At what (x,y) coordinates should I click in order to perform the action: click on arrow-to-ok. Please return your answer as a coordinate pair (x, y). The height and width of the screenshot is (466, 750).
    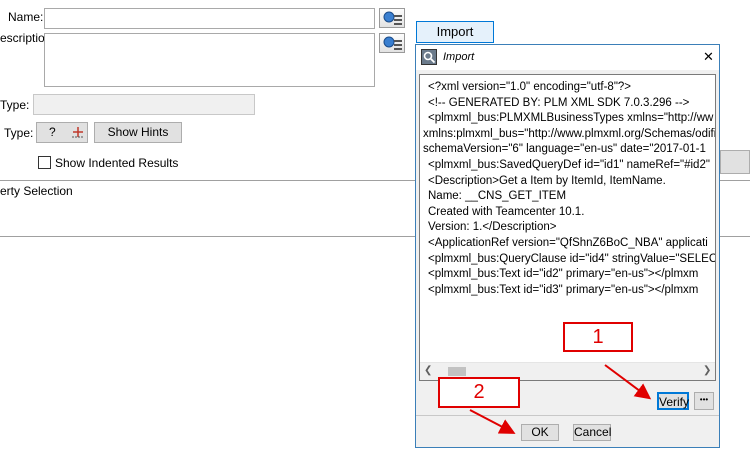
    Looking at the image, I should click on (492, 421).